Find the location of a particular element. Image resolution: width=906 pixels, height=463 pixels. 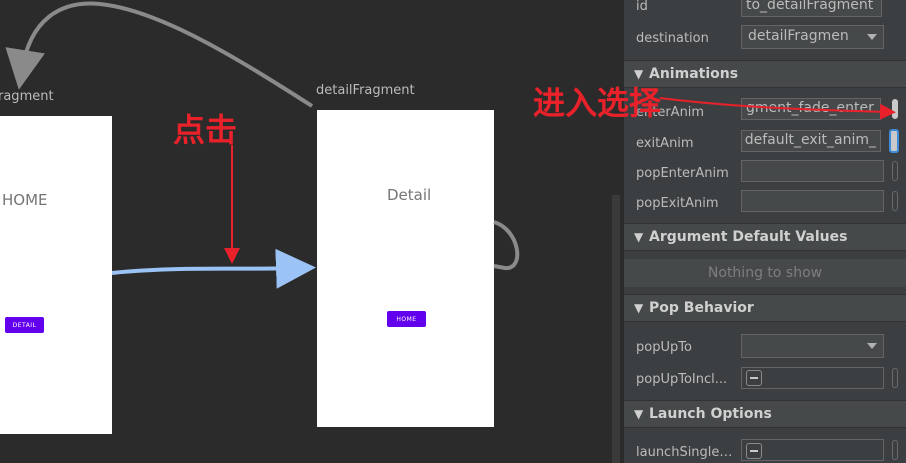

enter-select-annotation: 进入选择 is located at coordinates (597, 103).